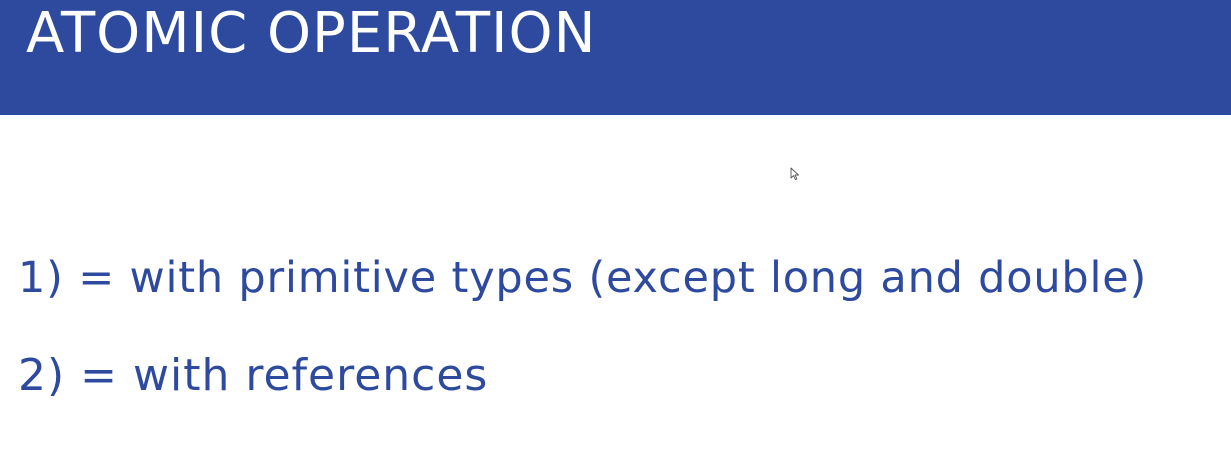 The height and width of the screenshot is (467, 1231). I want to click on mouse-pointer-icon, so click(794, 174).